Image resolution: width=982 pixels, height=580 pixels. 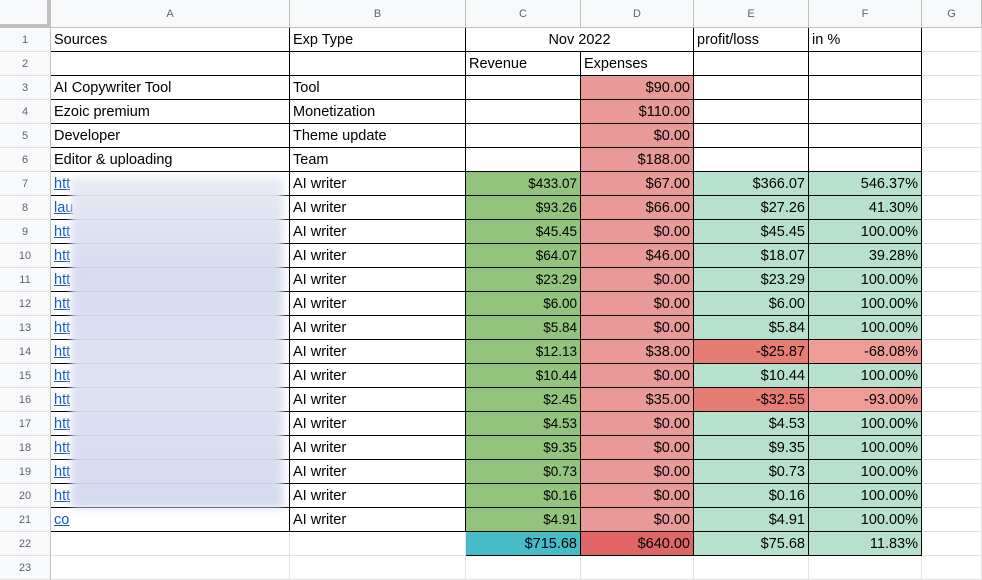 What do you see at coordinates (952, 520) in the screenshot?
I see `cell-g21` at bounding box center [952, 520].